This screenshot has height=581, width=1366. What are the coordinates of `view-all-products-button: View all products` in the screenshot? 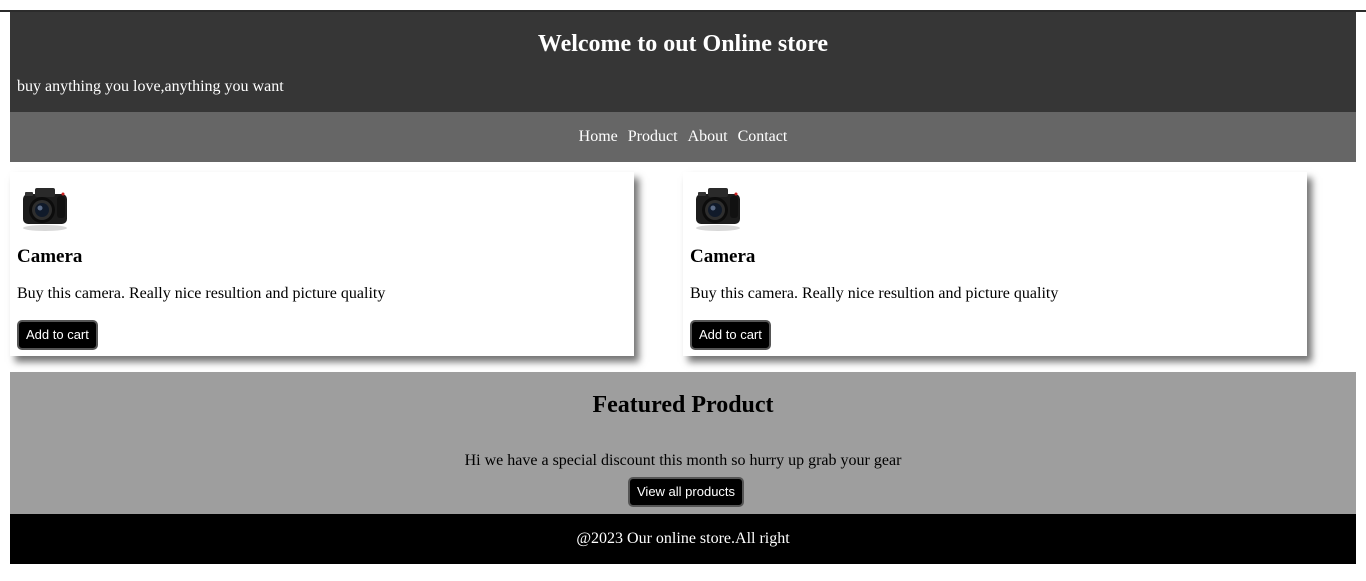 It's located at (686, 492).